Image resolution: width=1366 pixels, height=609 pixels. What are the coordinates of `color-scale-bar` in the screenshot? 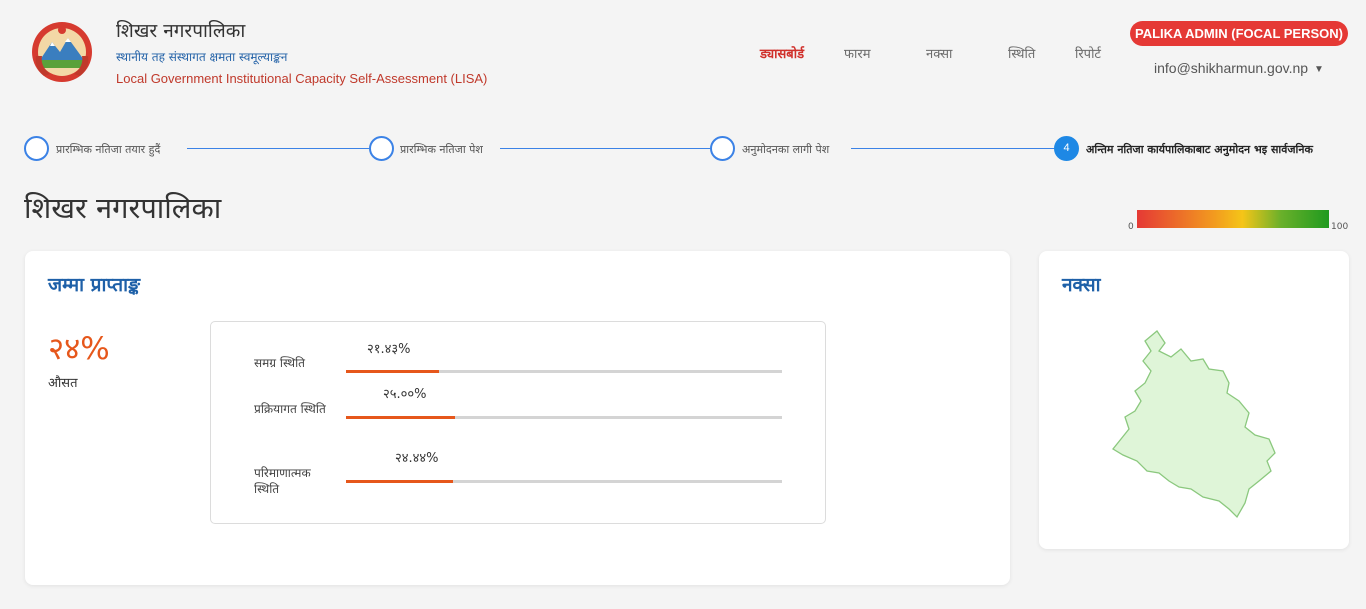 It's located at (1233, 219).